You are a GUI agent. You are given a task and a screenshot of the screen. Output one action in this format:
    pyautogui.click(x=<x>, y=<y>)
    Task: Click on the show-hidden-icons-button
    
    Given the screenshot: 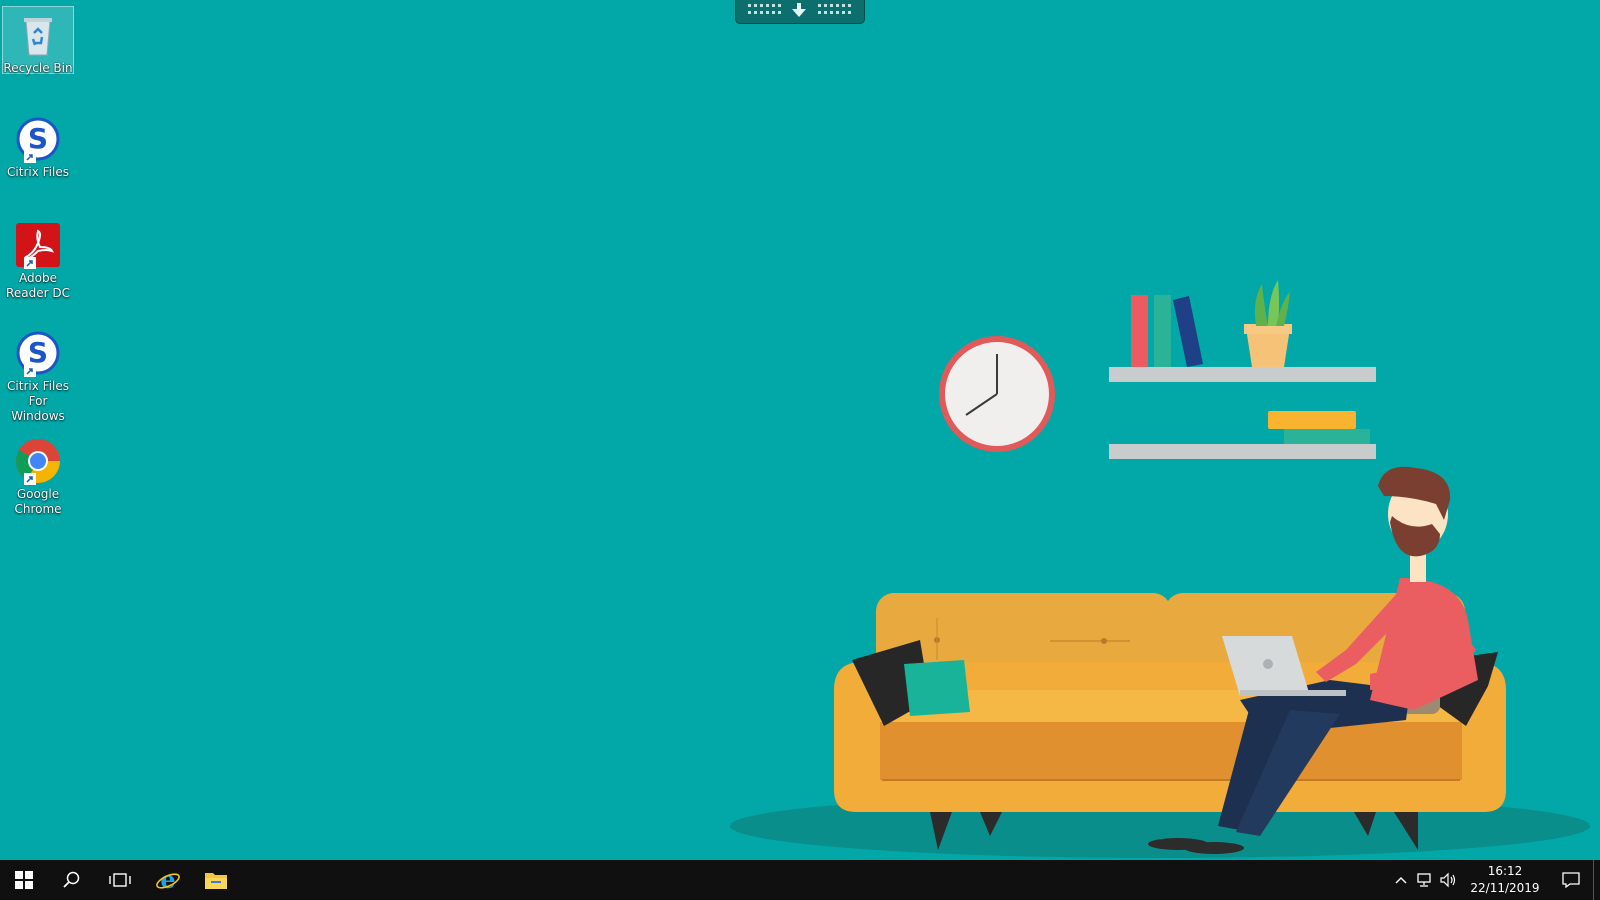 What is the action you would take?
    pyautogui.click(x=1401, y=880)
    